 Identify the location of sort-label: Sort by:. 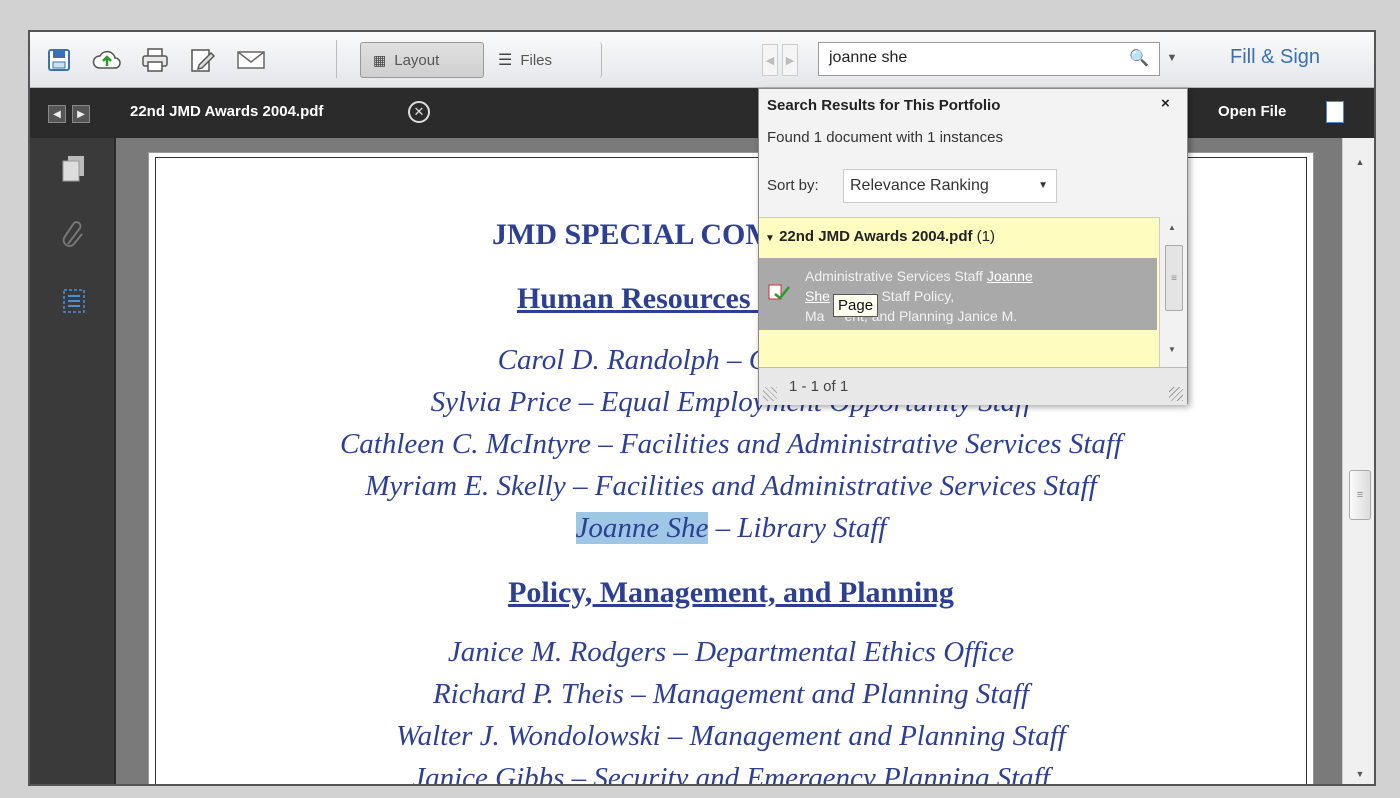
(793, 185).